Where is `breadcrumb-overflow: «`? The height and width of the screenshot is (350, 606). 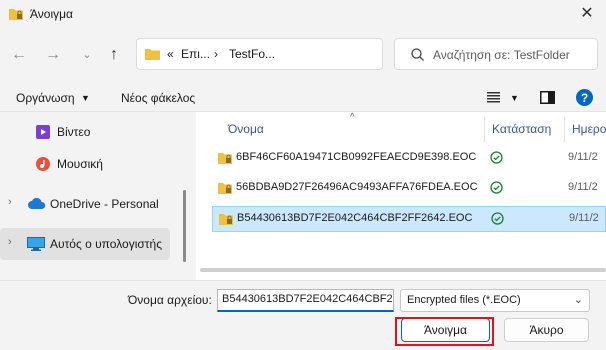
breadcrumb-overflow: « is located at coordinates (170, 54).